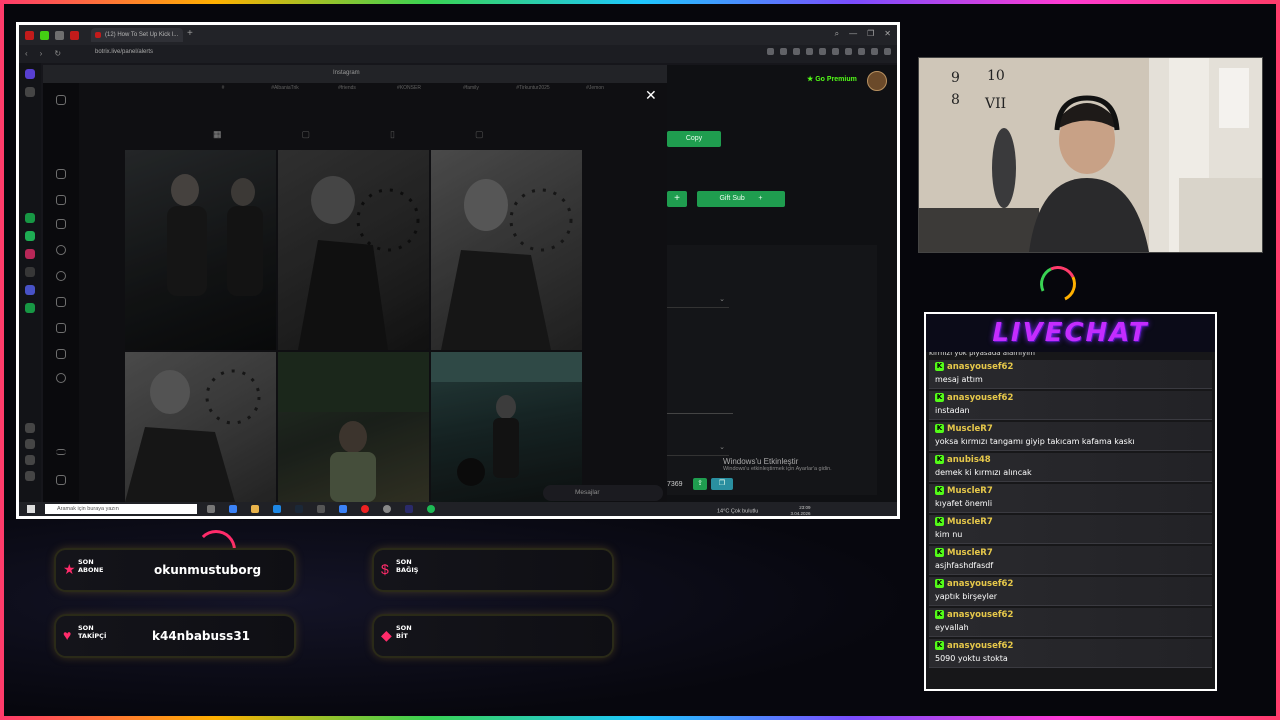 This screenshot has width=1280, height=720. Describe the element at coordinates (31, 509) in the screenshot. I see `windows-start-icon` at that location.